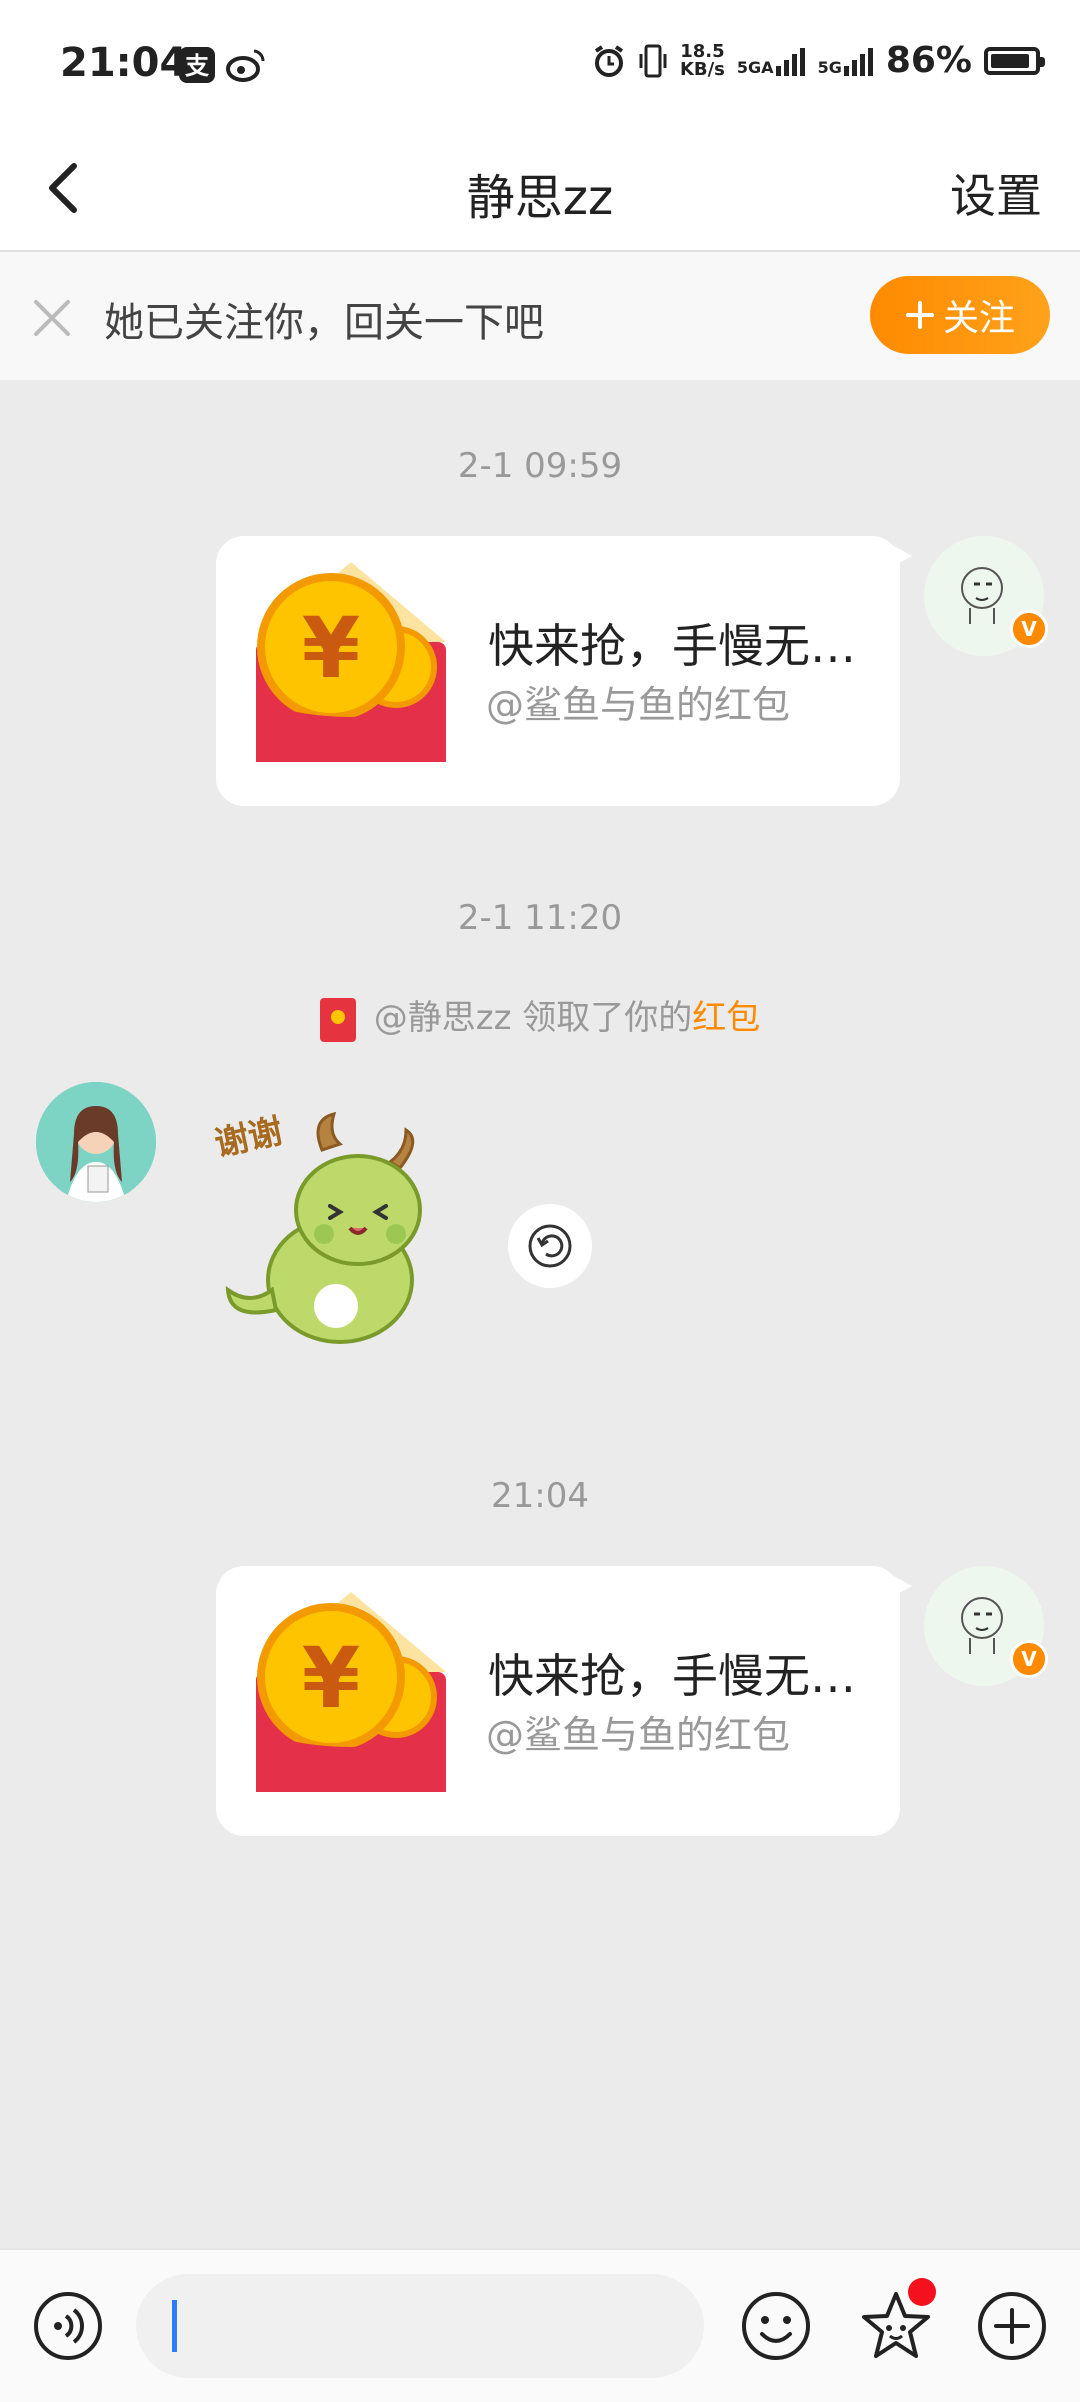 This screenshot has height=2402, width=1080. What do you see at coordinates (653, 60) in the screenshot?
I see `vibrate-icon` at bounding box center [653, 60].